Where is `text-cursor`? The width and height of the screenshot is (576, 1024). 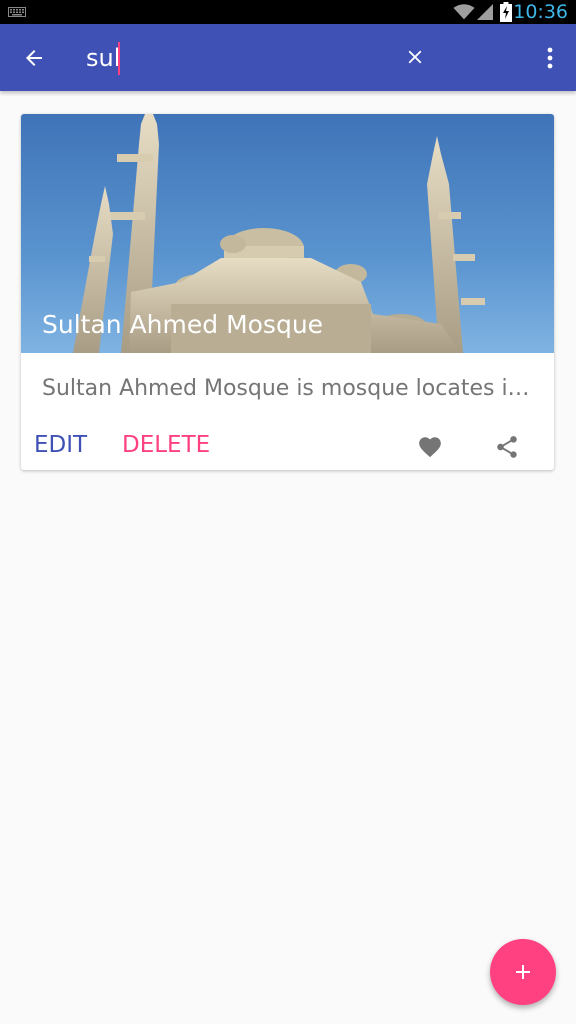
text-cursor is located at coordinates (119, 58).